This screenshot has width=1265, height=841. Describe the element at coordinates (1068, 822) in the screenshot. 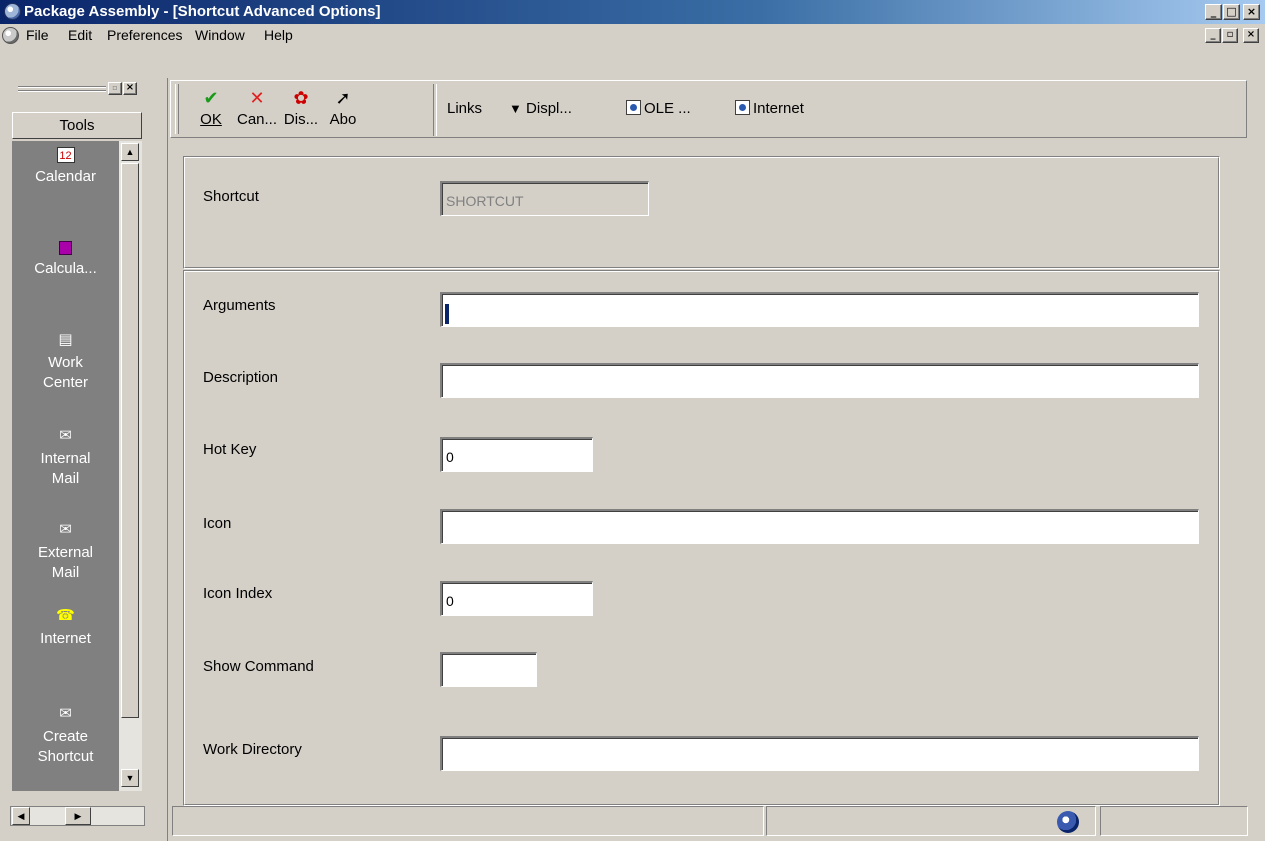

I see `network-globe-icon` at that location.